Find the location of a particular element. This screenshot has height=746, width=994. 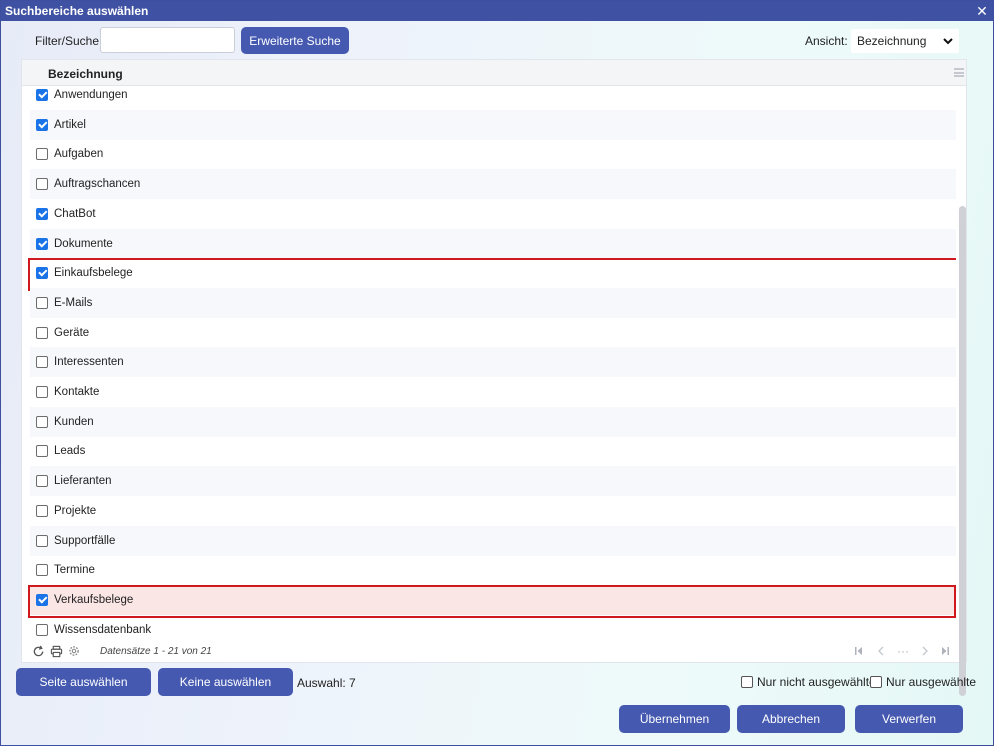

select-none-button: Keine auswählen is located at coordinates (225, 682).